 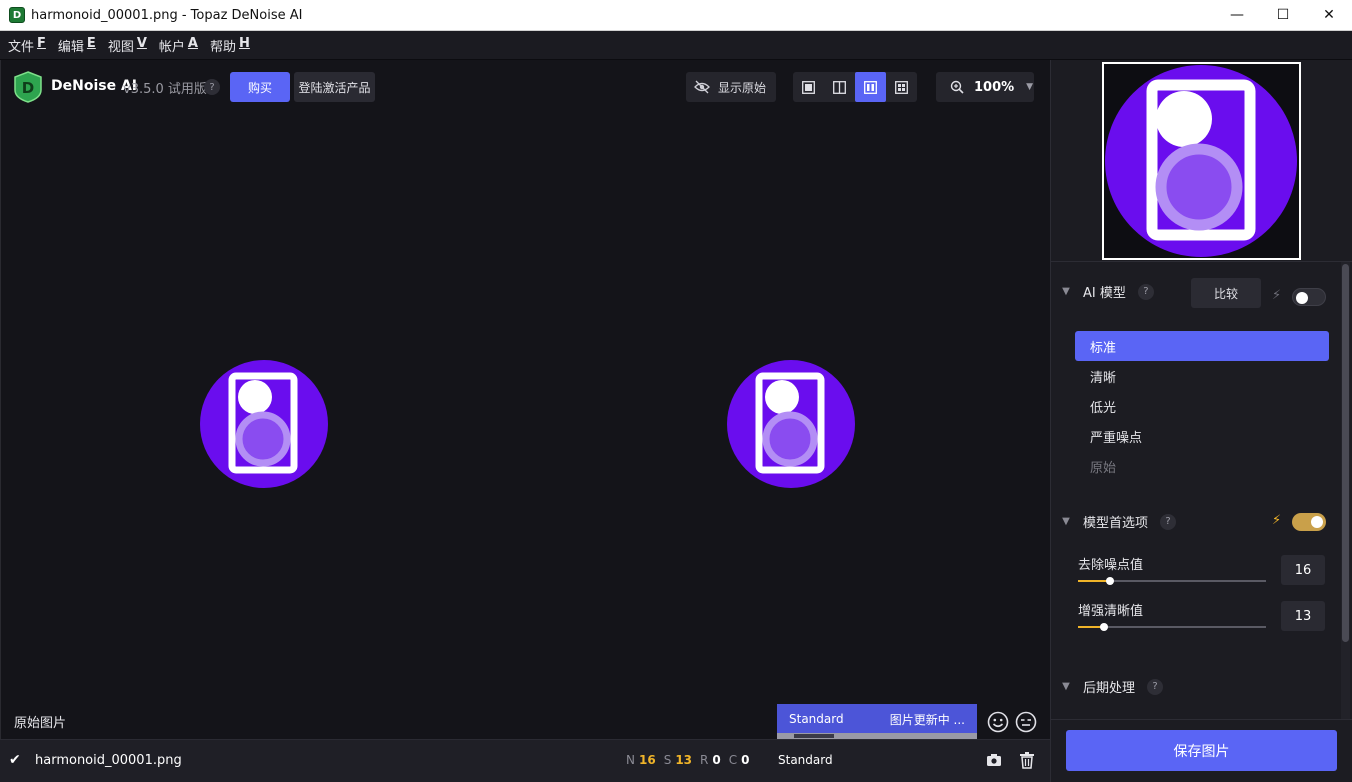 What do you see at coordinates (127, 45) in the screenshot?
I see `menu-view: 视图 V` at bounding box center [127, 45].